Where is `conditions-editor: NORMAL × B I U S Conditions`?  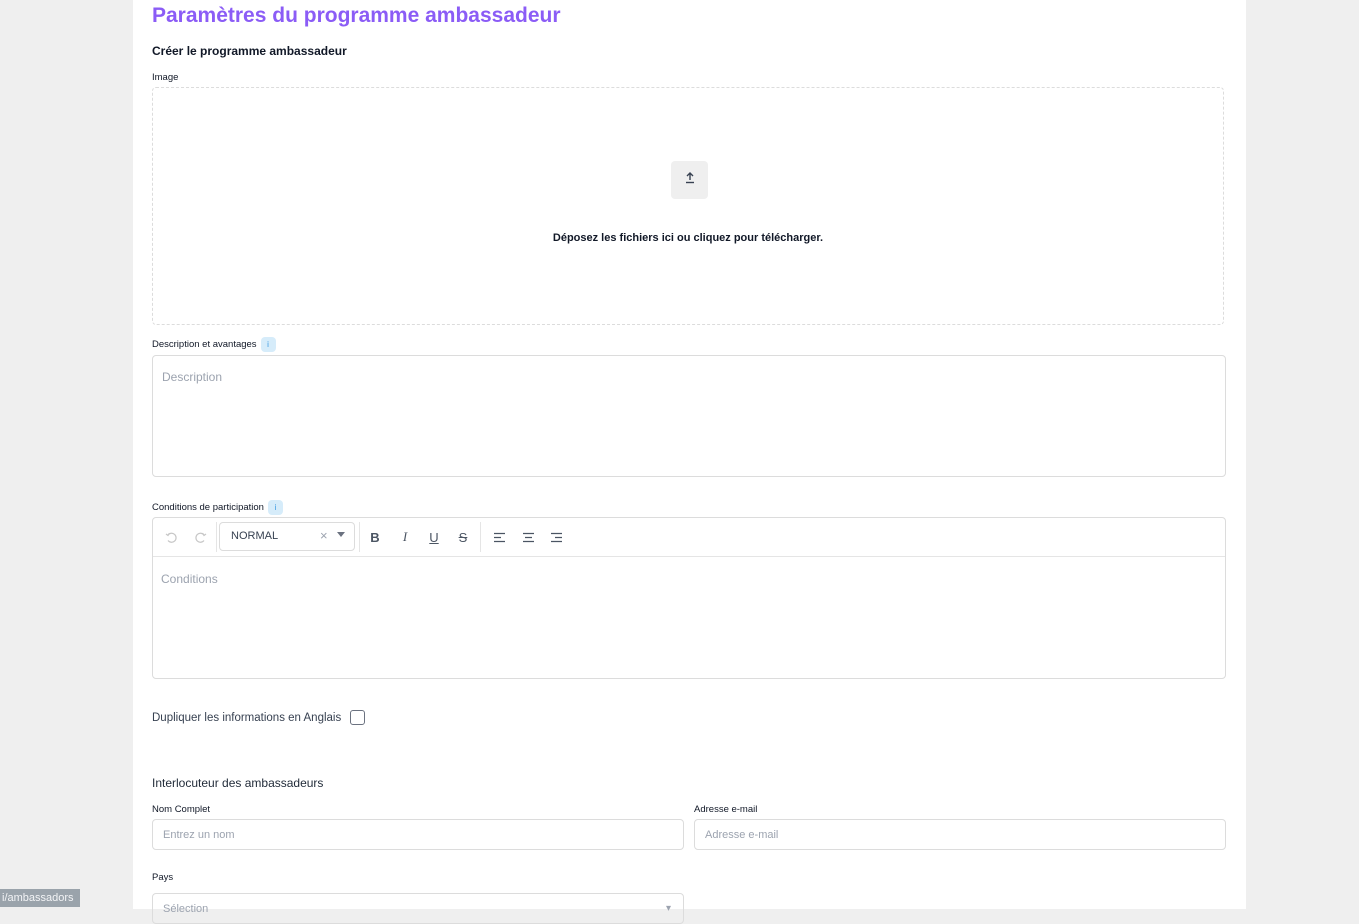 conditions-editor: NORMAL × B I U S Conditions is located at coordinates (689, 598).